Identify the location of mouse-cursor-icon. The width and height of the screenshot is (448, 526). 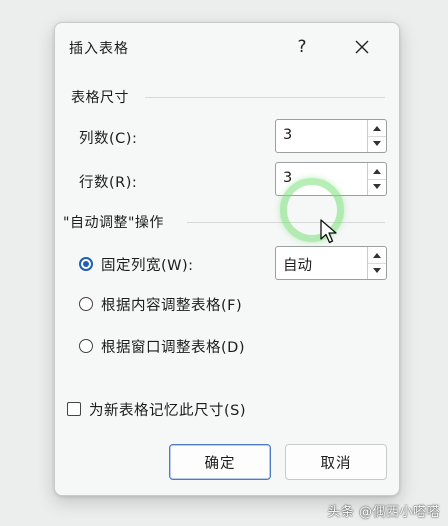
(328, 231).